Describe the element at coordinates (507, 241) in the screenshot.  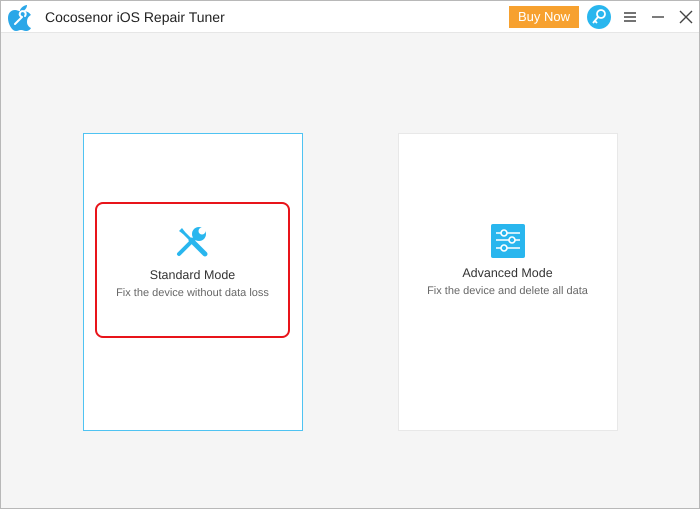
I see `sliders-icon` at that location.